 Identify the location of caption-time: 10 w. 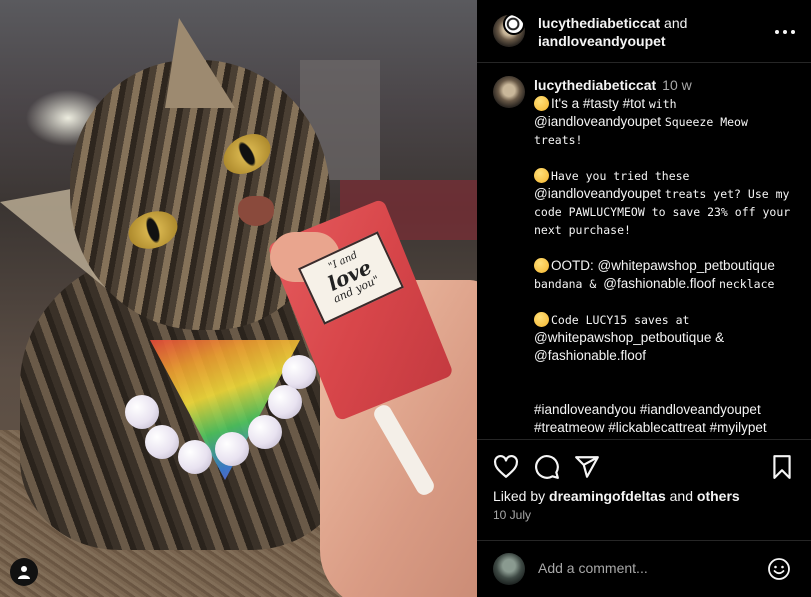
(677, 85).